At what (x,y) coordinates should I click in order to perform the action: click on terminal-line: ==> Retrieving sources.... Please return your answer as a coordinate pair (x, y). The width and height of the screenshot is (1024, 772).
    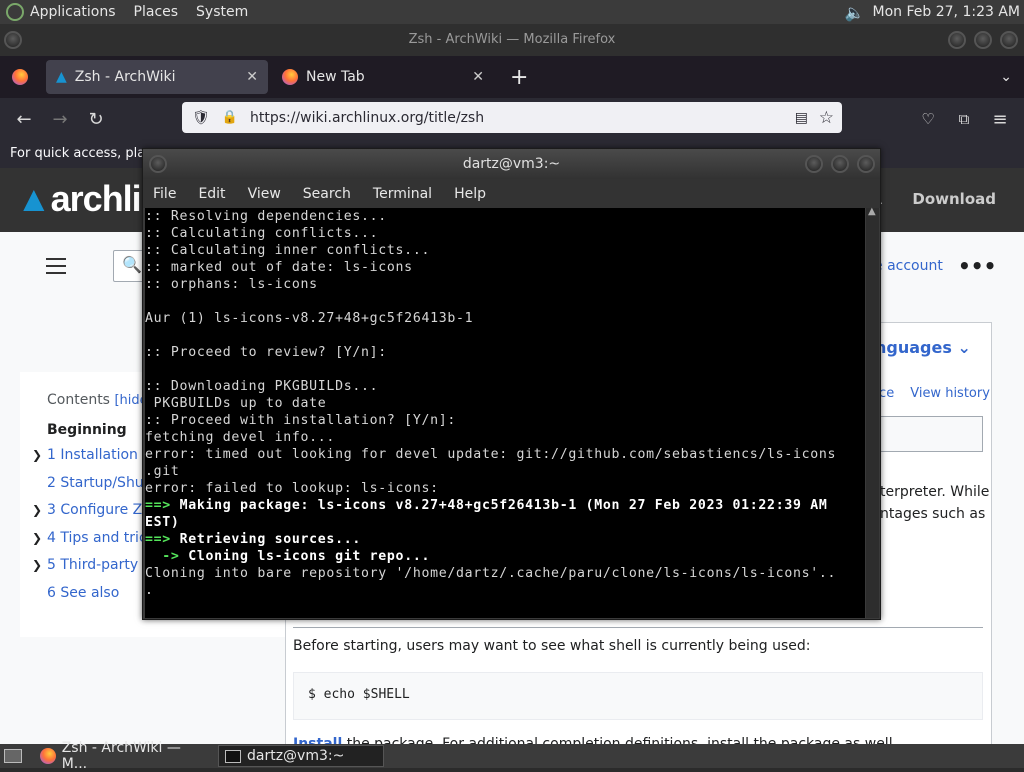
    Looking at the image, I should click on (505, 539).